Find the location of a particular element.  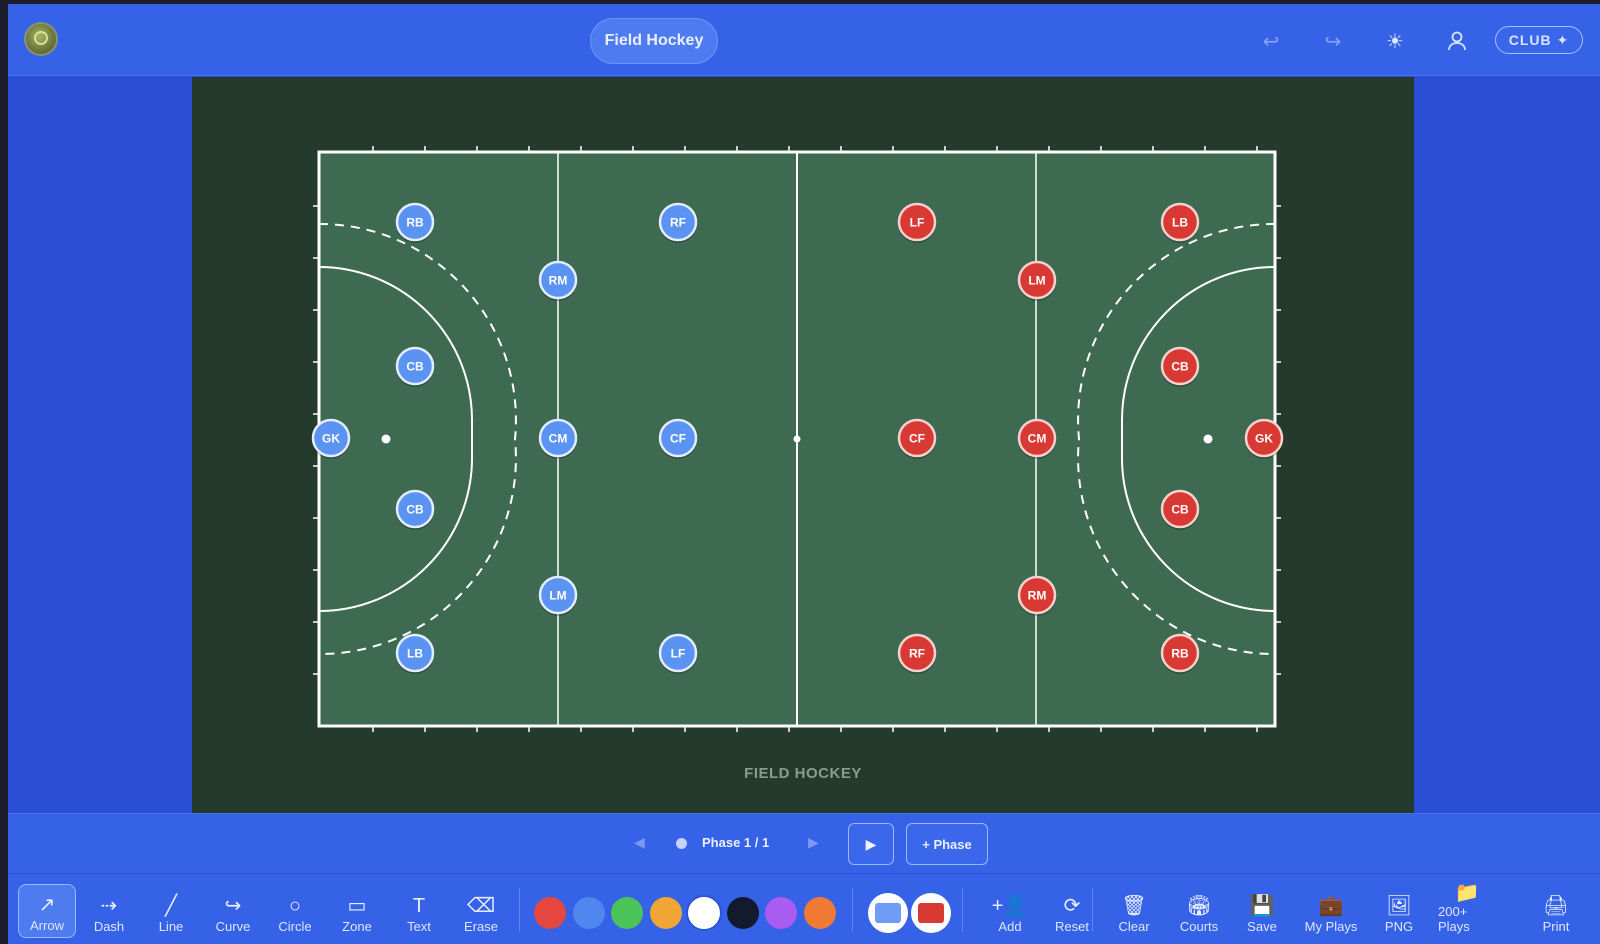

tool-label: Erase is located at coordinates (481, 926).